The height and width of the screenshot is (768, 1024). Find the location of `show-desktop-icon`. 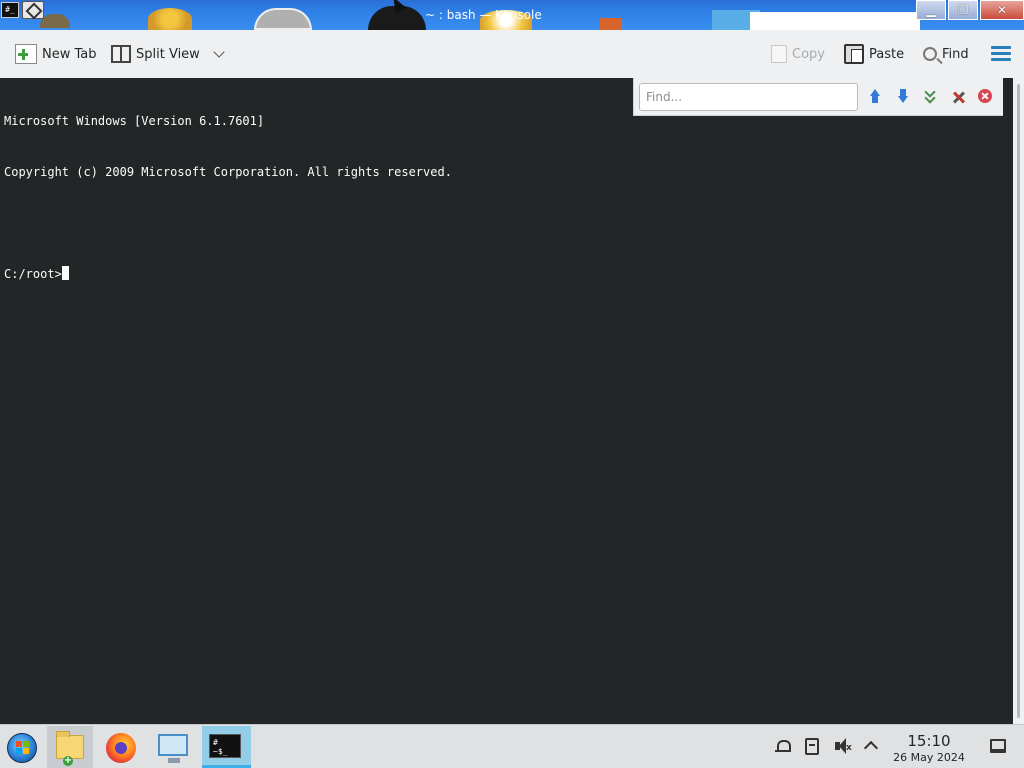

show-desktop-icon is located at coordinates (998, 746).